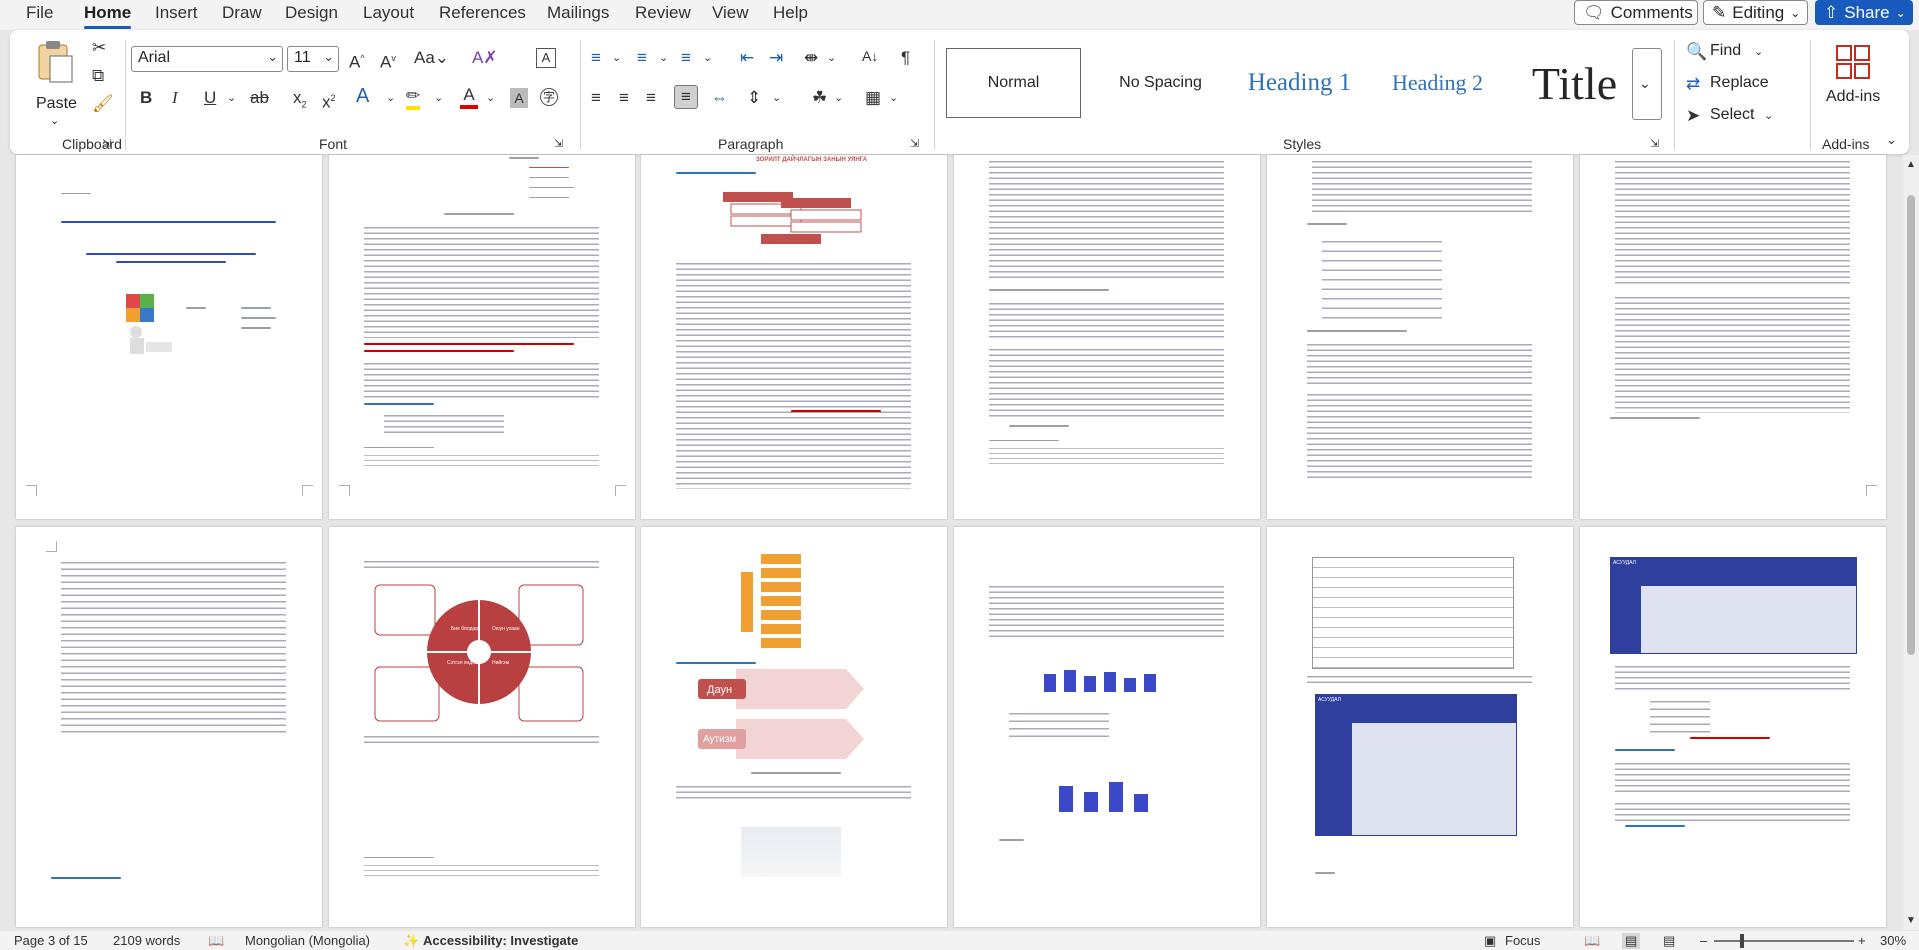 The image size is (1919, 950). What do you see at coordinates (1911, 921) in the screenshot?
I see `scroll-down-arrow-icon: ▼` at bounding box center [1911, 921].